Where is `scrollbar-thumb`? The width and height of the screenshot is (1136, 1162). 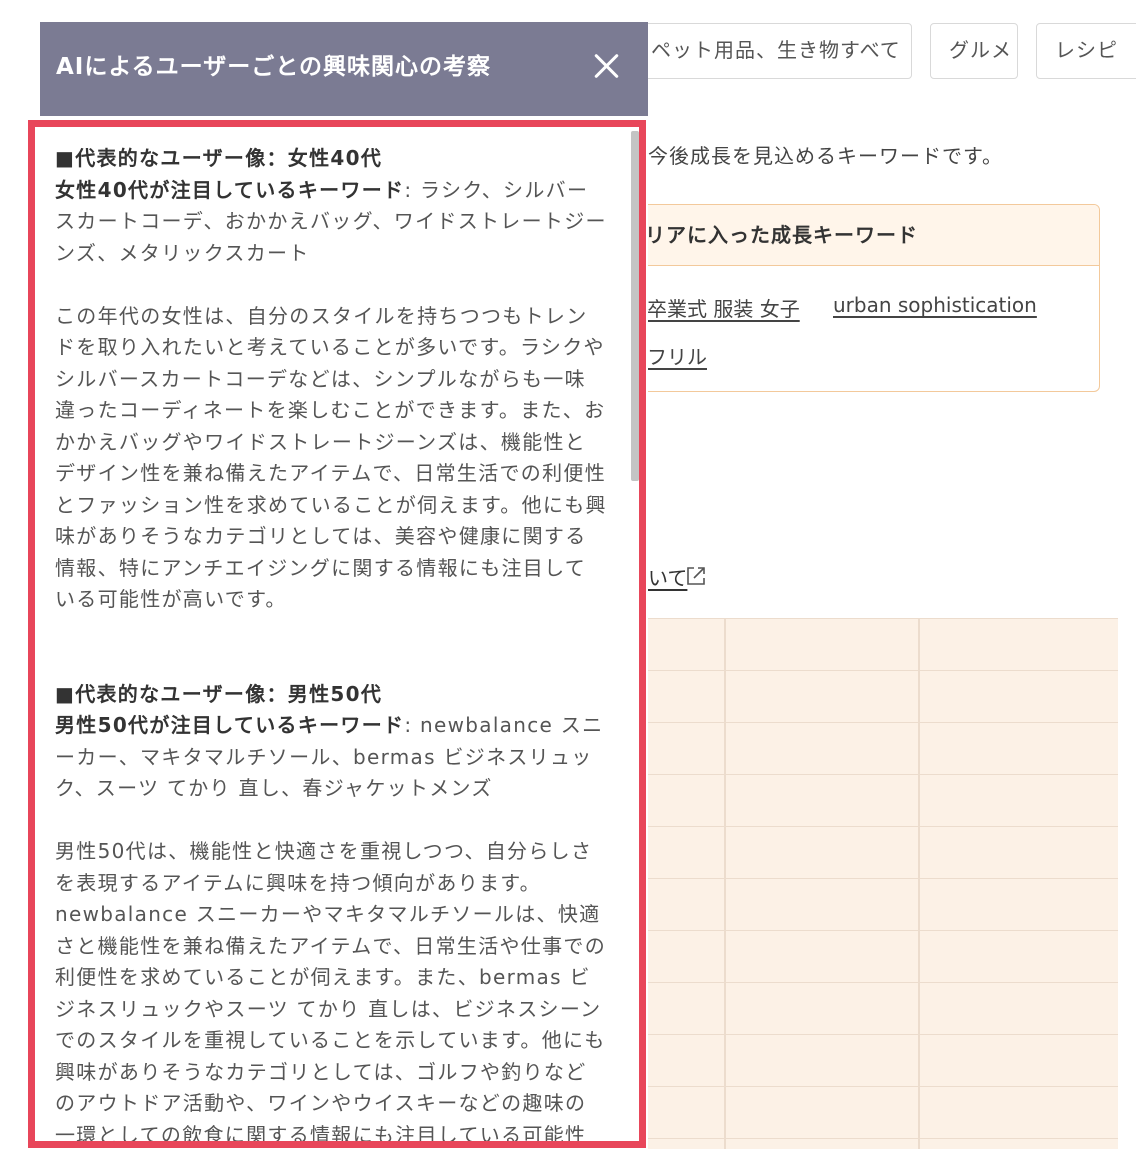 scrollbar-thumb is located at coordinates (635, 306).